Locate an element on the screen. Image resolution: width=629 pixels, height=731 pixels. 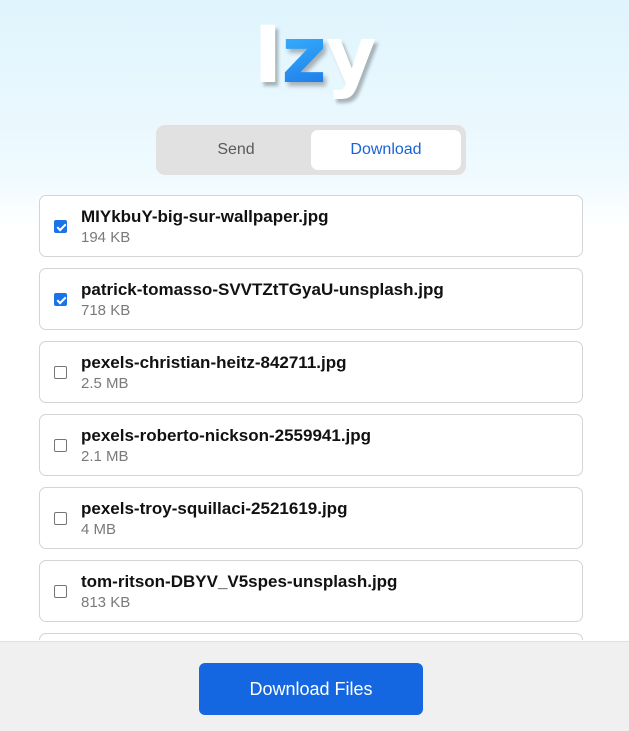
file-name: pexels-roberto-nickson-2559941.jpg is located at coordinates (226, 435).